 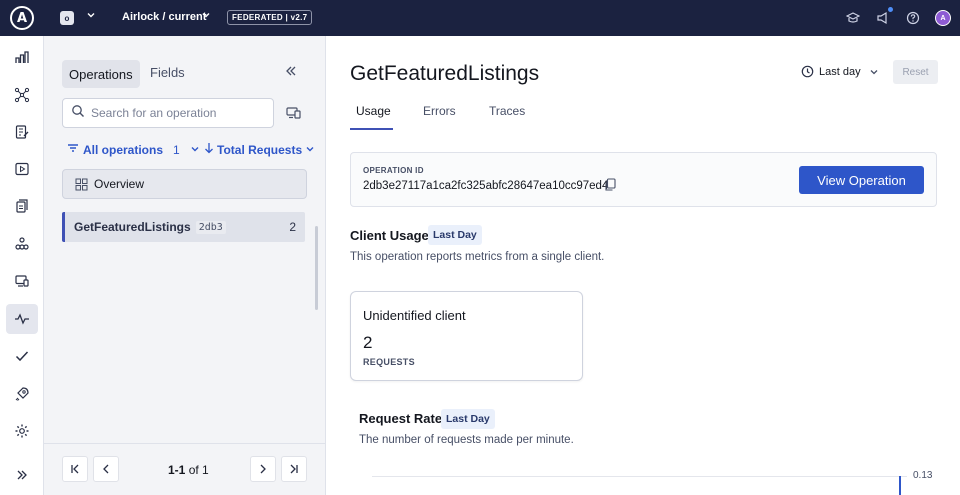 I want to click on search-input, so click(x=176, y=113).